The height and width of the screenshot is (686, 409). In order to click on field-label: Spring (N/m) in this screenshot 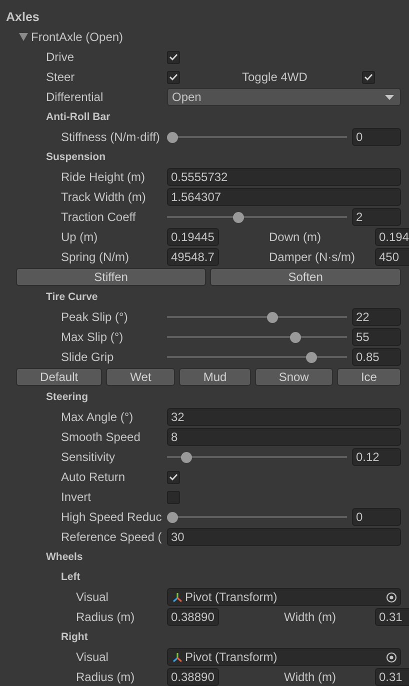, I will do `click(95, 257)`.